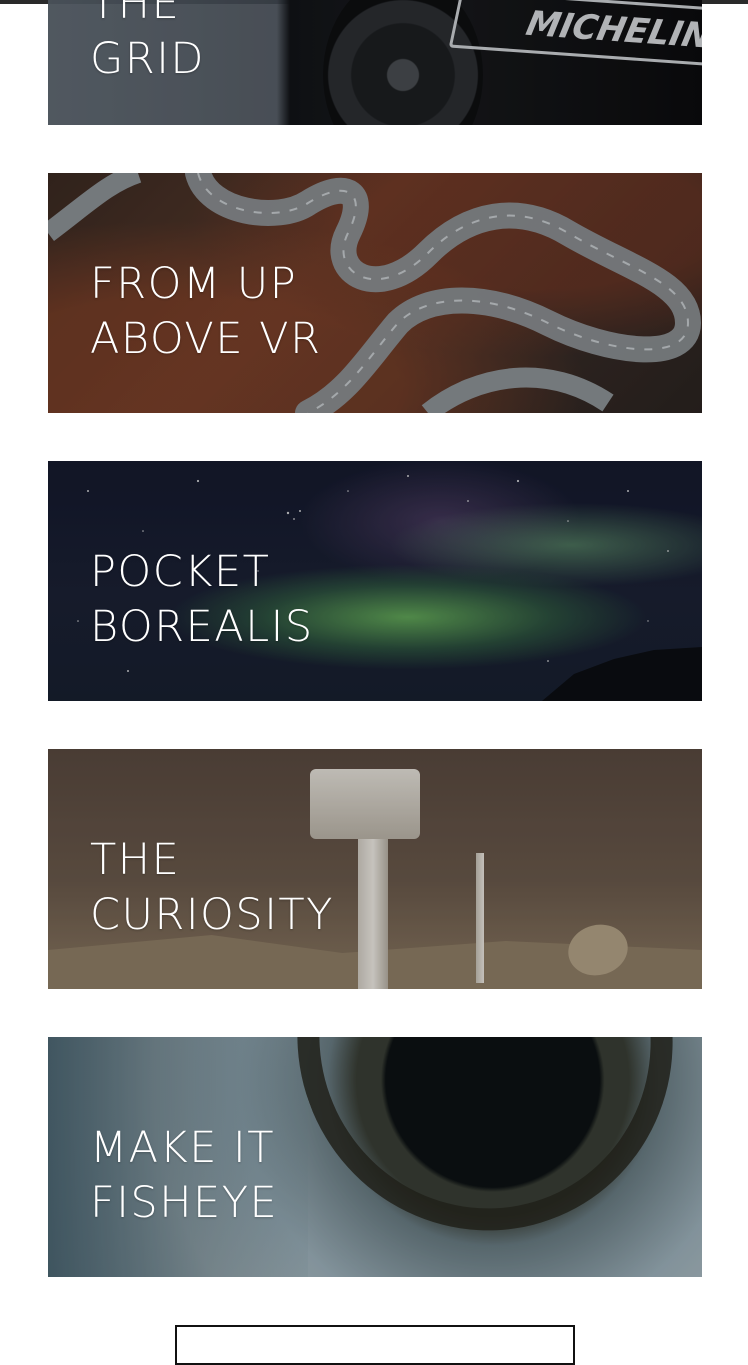  I want to click on card-title-line: FISHEYE, so click(184, 1203).